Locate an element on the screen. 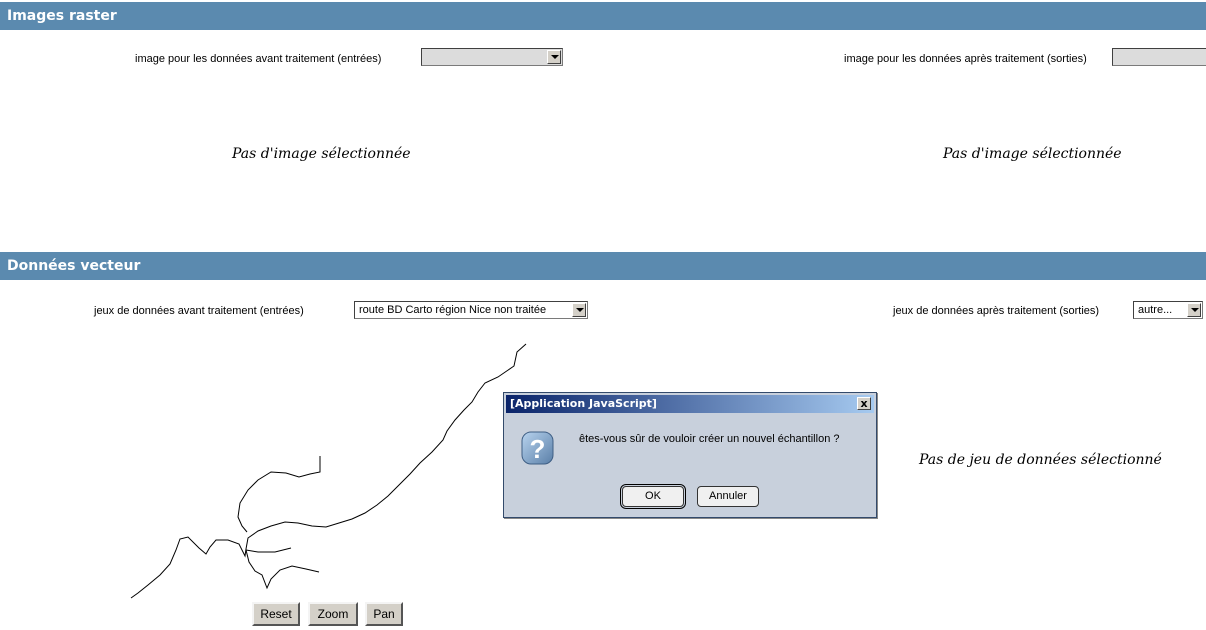 This screenshot has height=630, width=1206. raster-section-header: Images raster is located at coordinates (603, 16).